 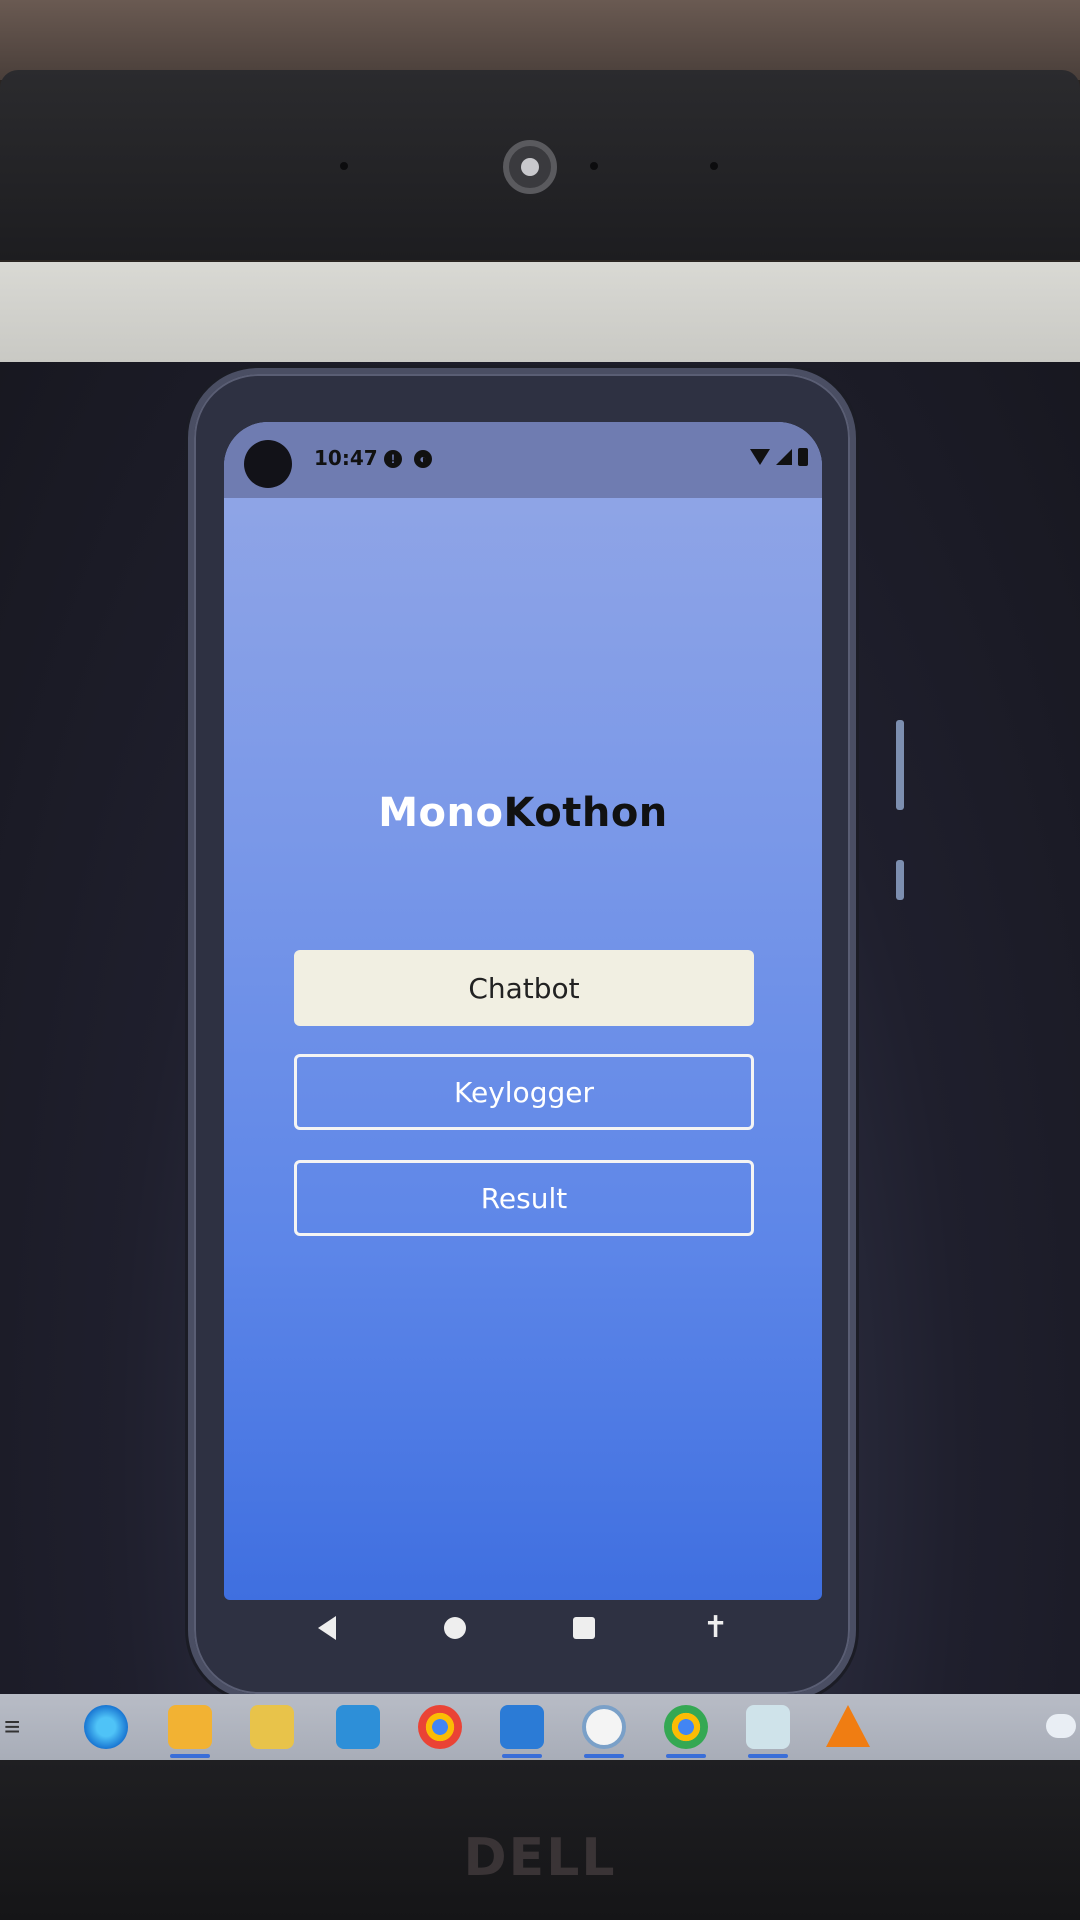 What do you see at coordinates (784, 457) in the screenshot?
I see `signal-icon` at bounding box center [784, 457].